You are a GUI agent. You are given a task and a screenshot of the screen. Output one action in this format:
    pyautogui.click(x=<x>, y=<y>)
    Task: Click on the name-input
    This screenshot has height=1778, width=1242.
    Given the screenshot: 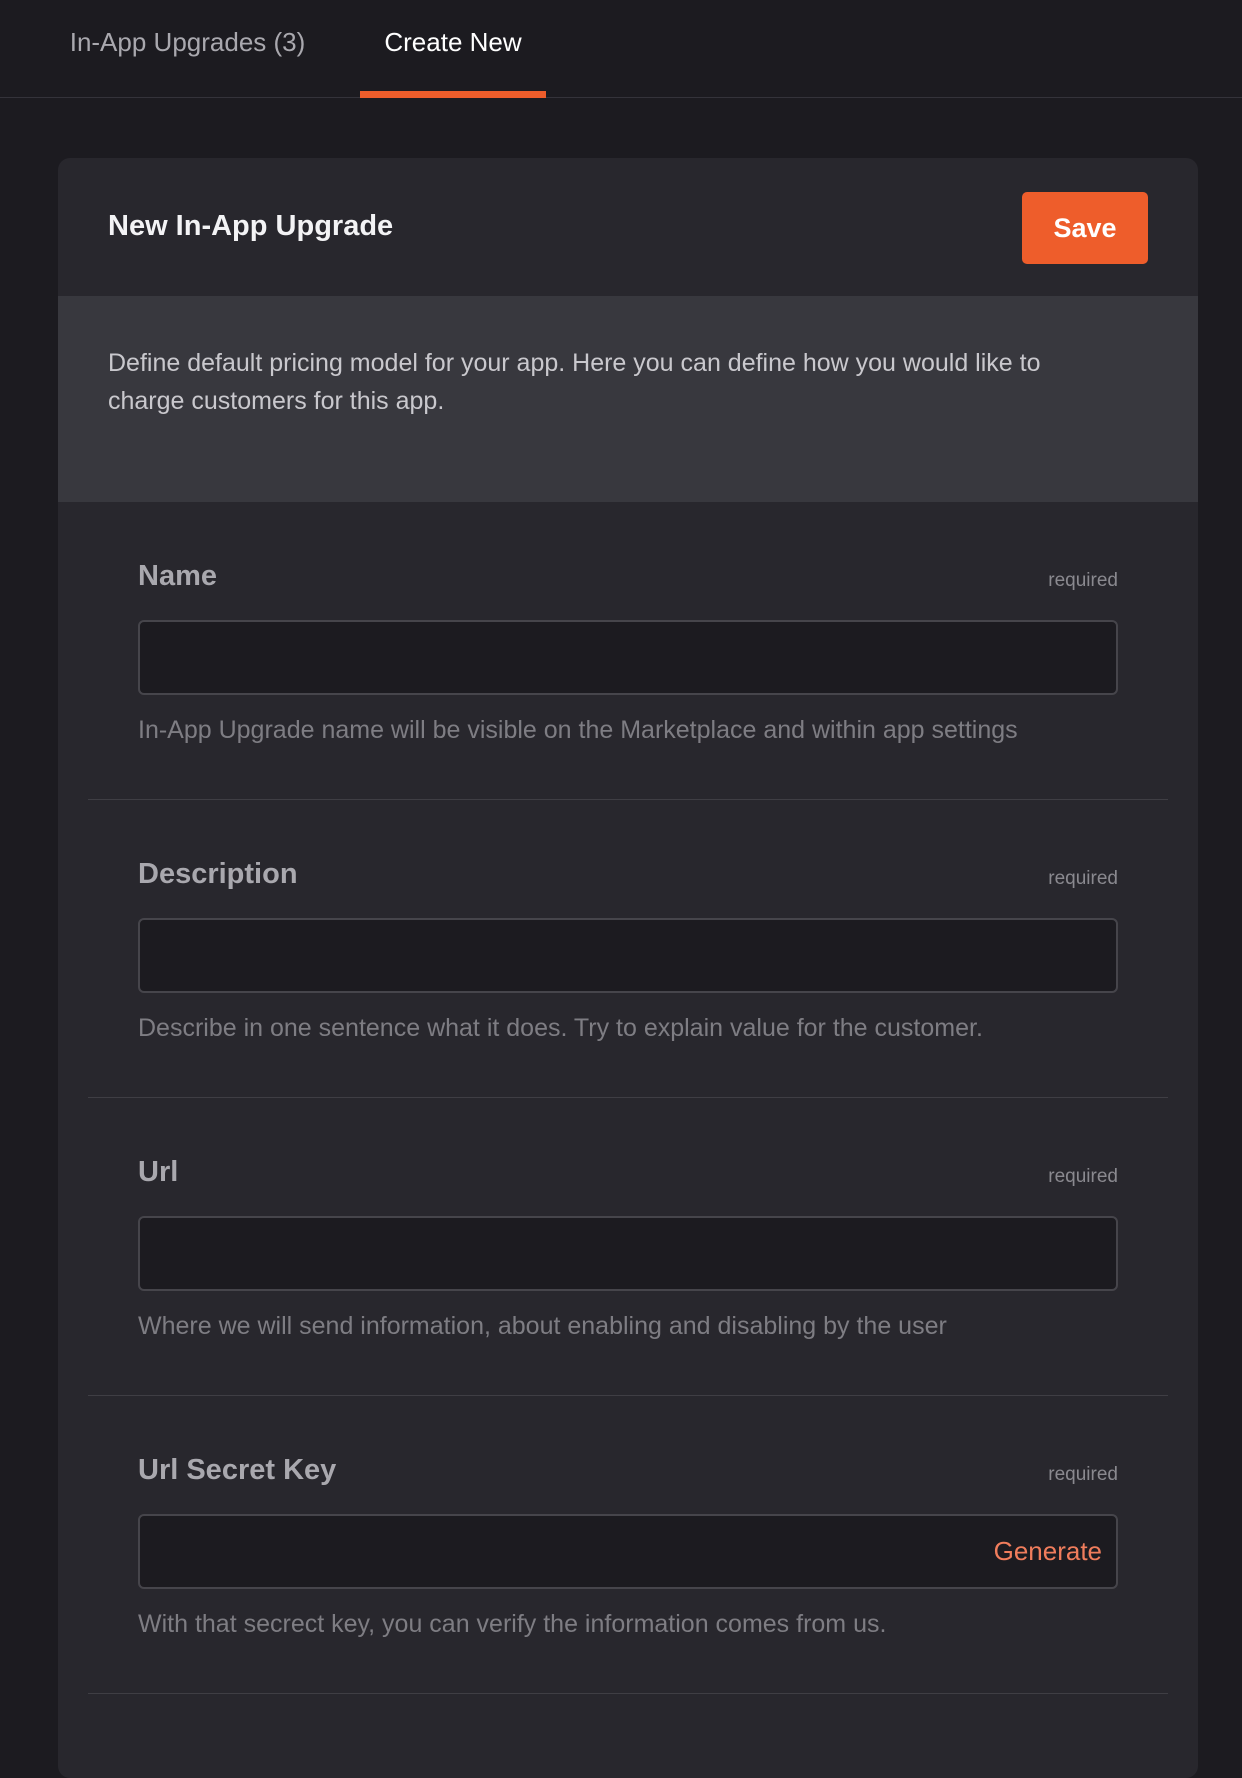 What is the action you would take?
    pyautogui.click(x=628, y=657)
    